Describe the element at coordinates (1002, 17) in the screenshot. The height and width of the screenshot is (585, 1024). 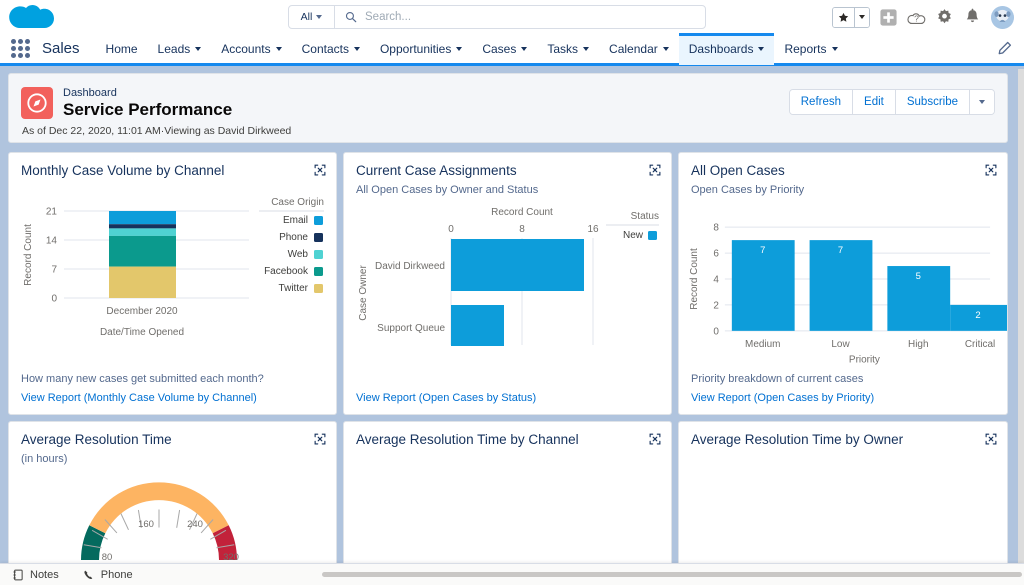
I see `user-avatar` at that location.